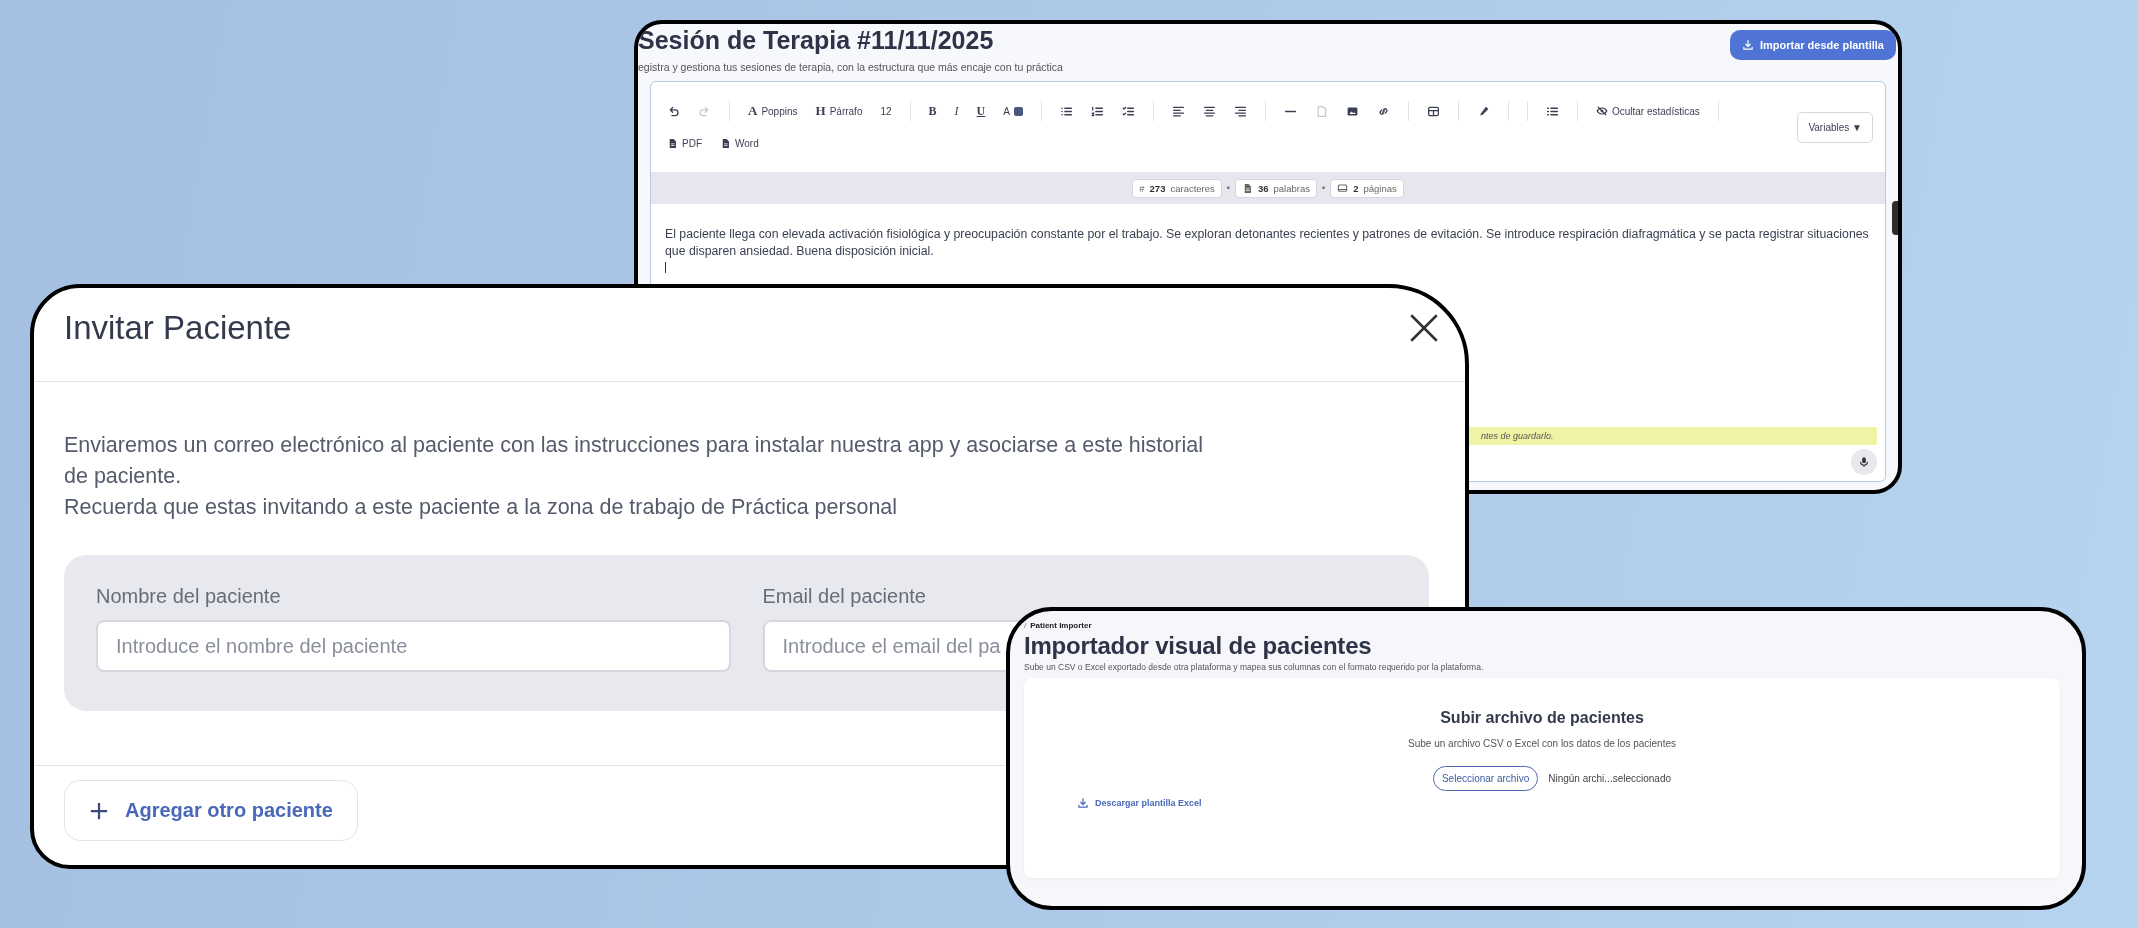 The image size is (2138, 928). Describe the element at coordinates (1601, 111) in the screenshot. I see `eye-off-icon` at that location.